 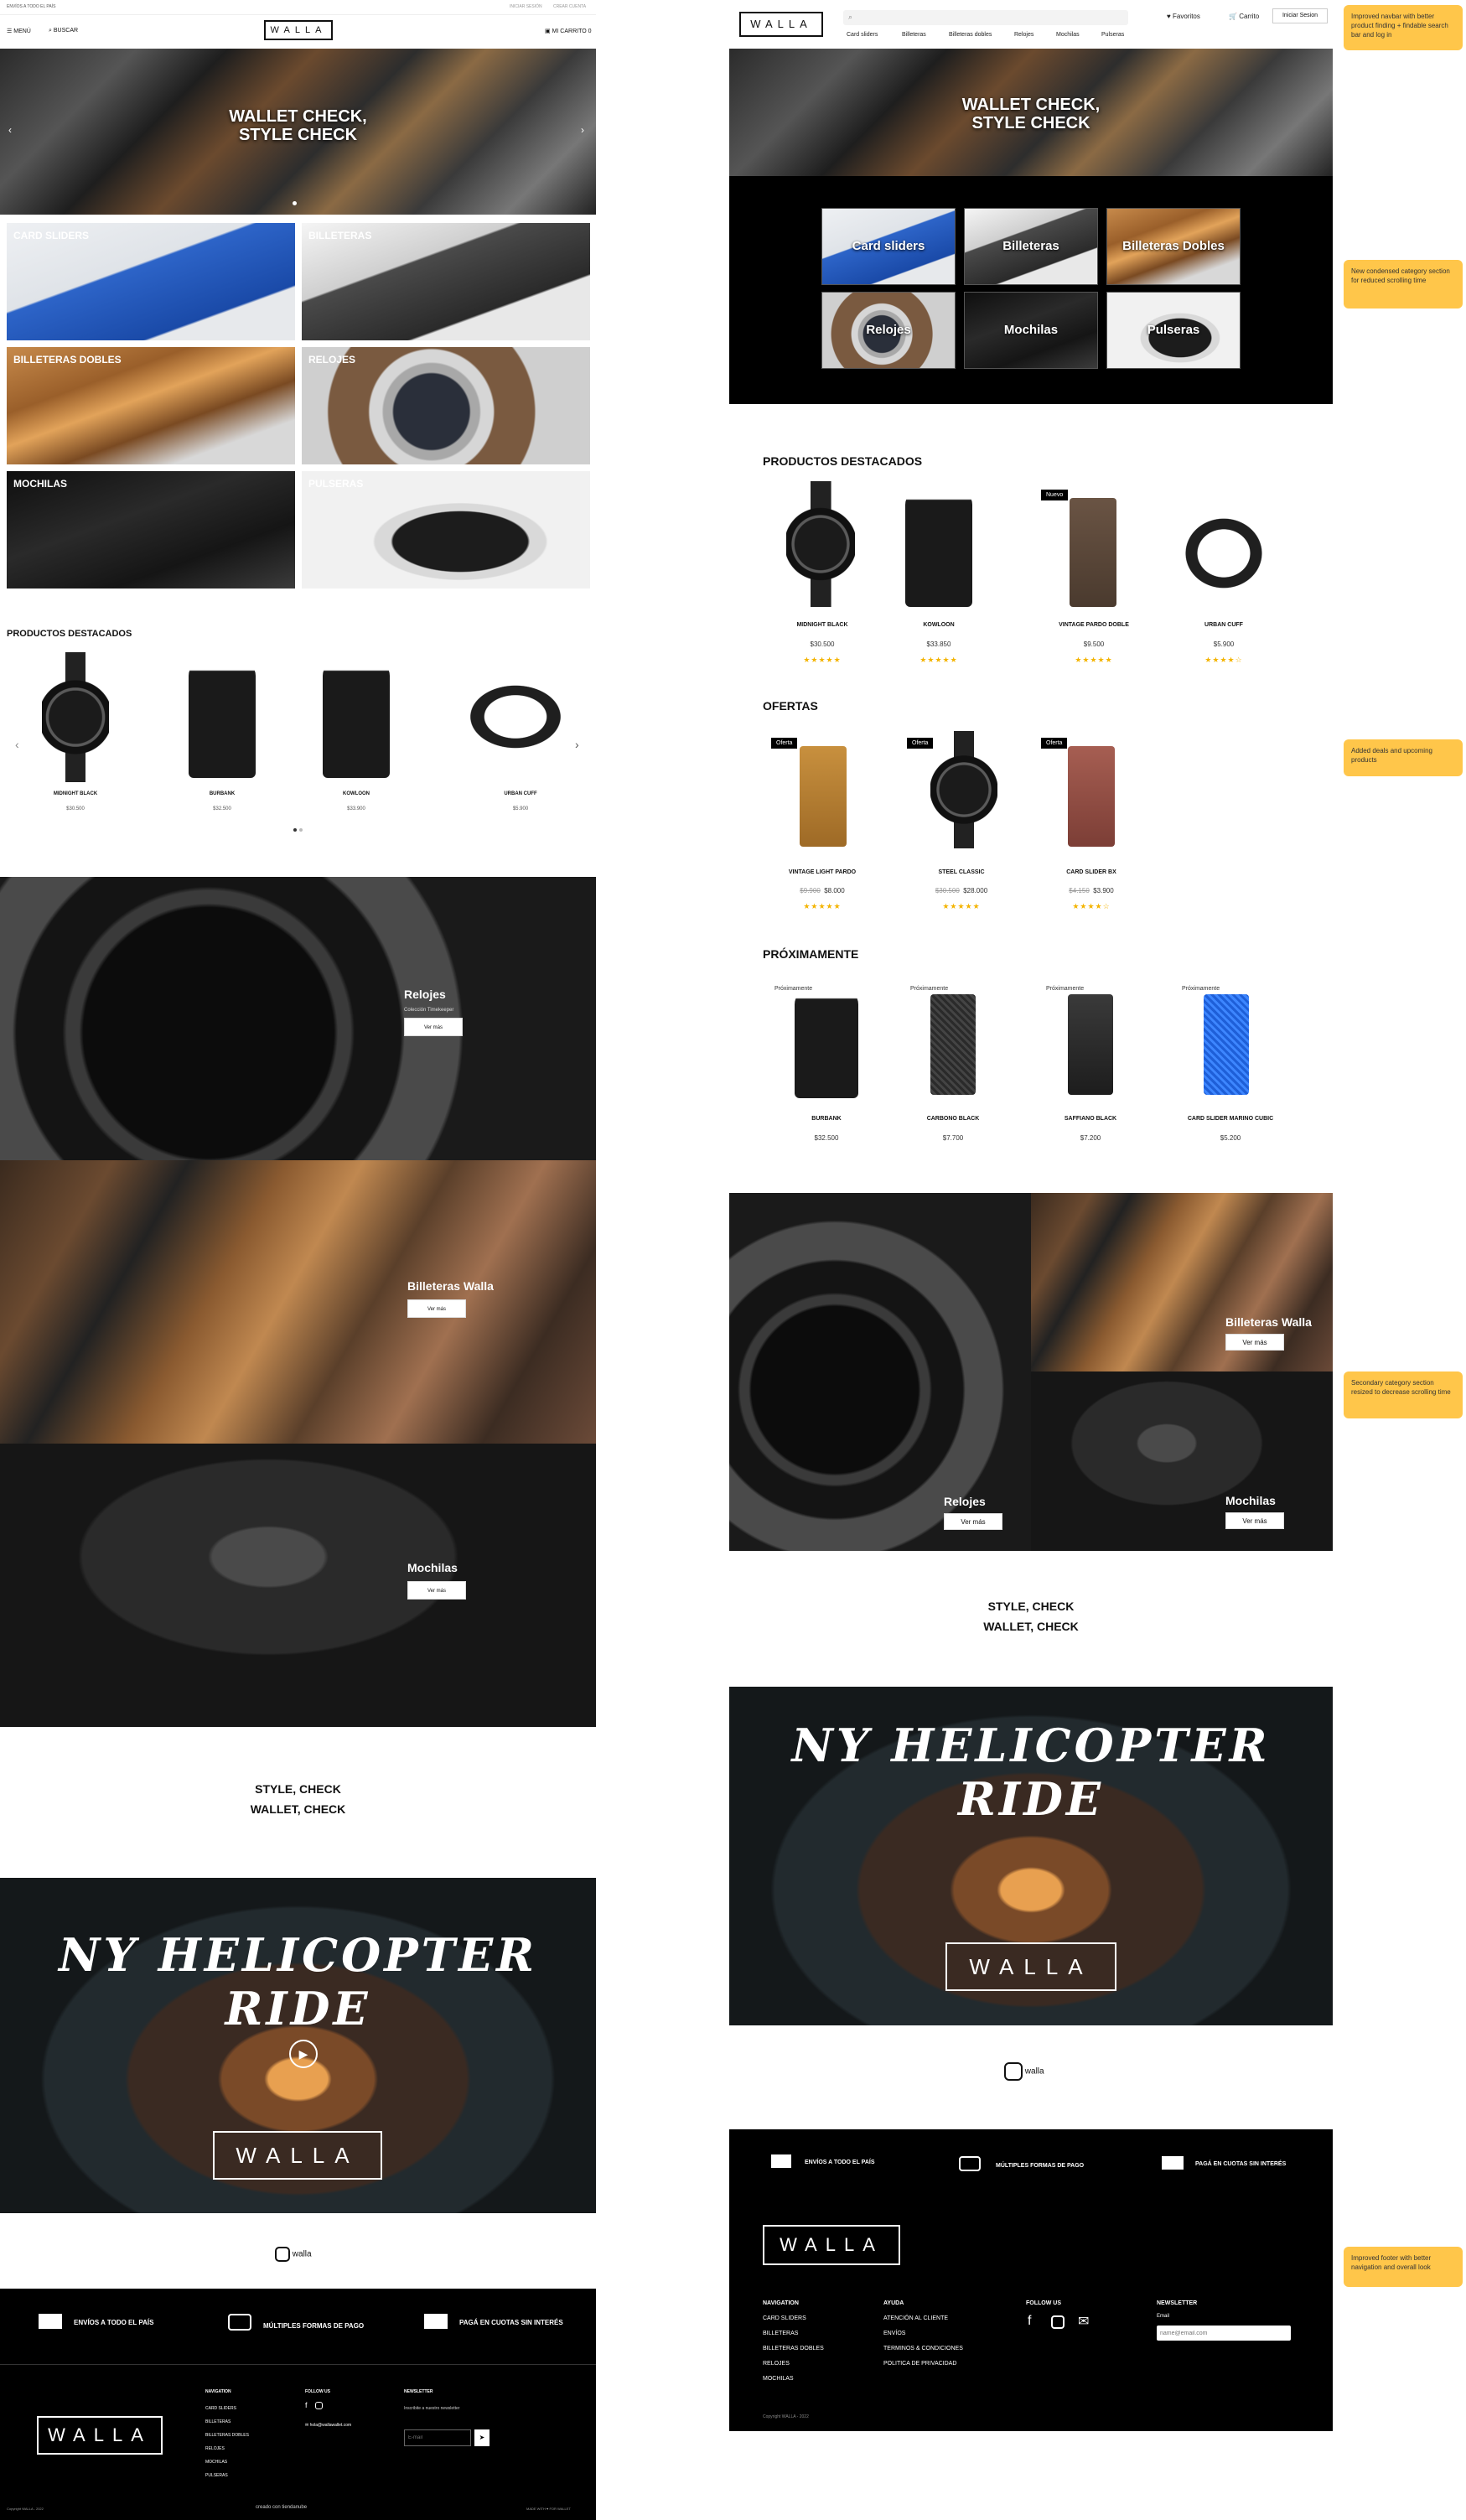 I want to click on nav-link: Card sliders, so click(x=862, y=35).